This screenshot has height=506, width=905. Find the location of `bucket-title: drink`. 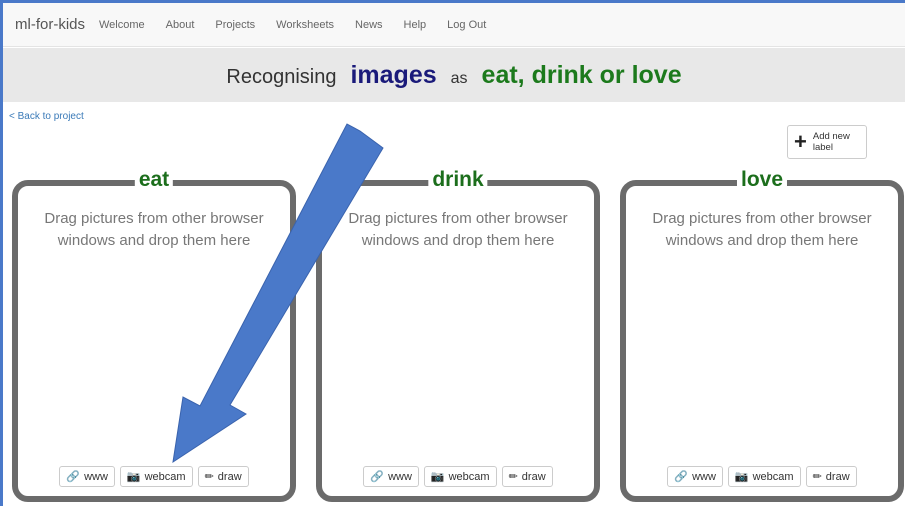

bucket-title: drink is located at coordinates (458, 180).